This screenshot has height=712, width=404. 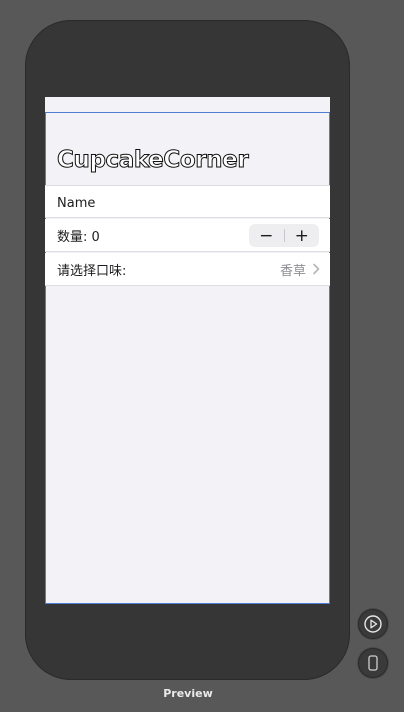 I want to click on flavor-label: 请选择口味:, so click(x=92, y=271).